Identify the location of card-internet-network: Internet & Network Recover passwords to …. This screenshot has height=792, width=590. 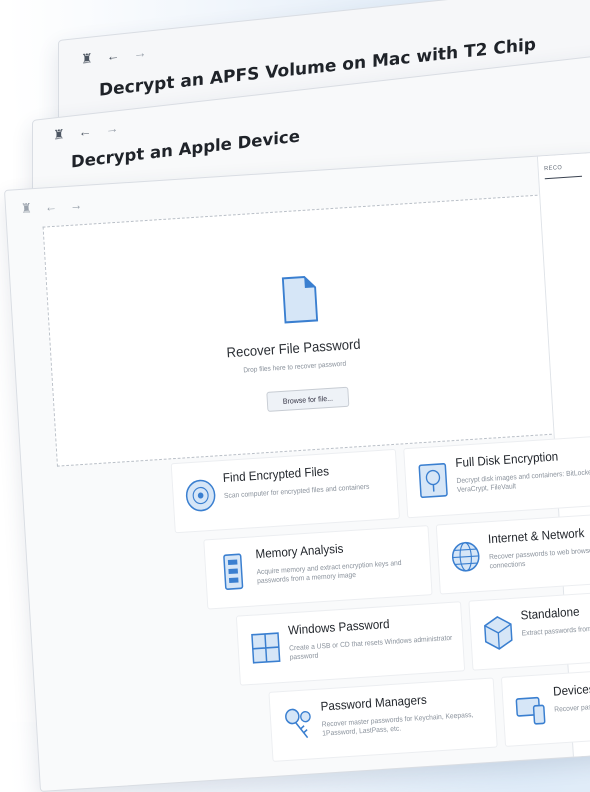
(512, 552).